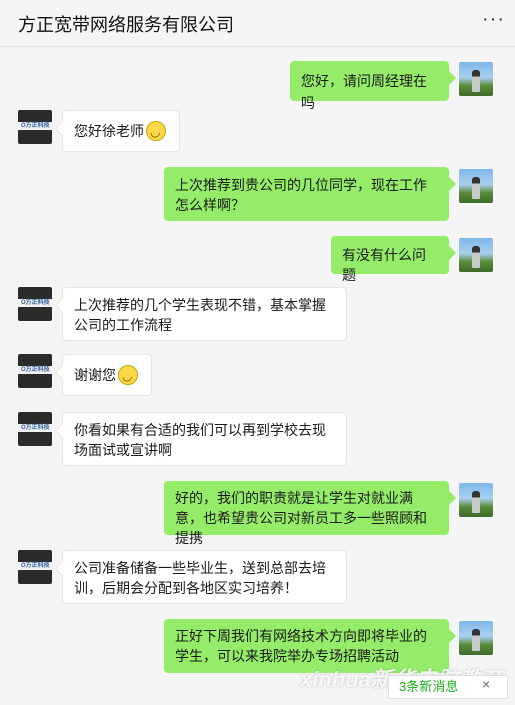  I want to click on message-bubble: 您好，请问周经理在吗, so click(369, 86).